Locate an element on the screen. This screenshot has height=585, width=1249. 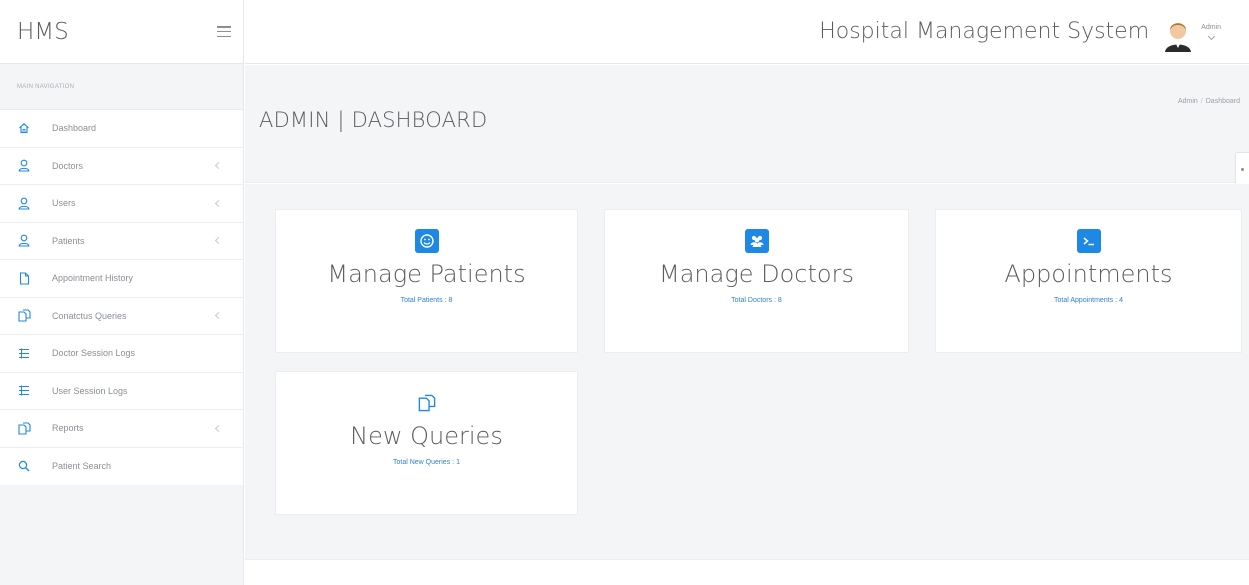
sidebar-item-label: Appointment History is located at coordinates (93, 278).